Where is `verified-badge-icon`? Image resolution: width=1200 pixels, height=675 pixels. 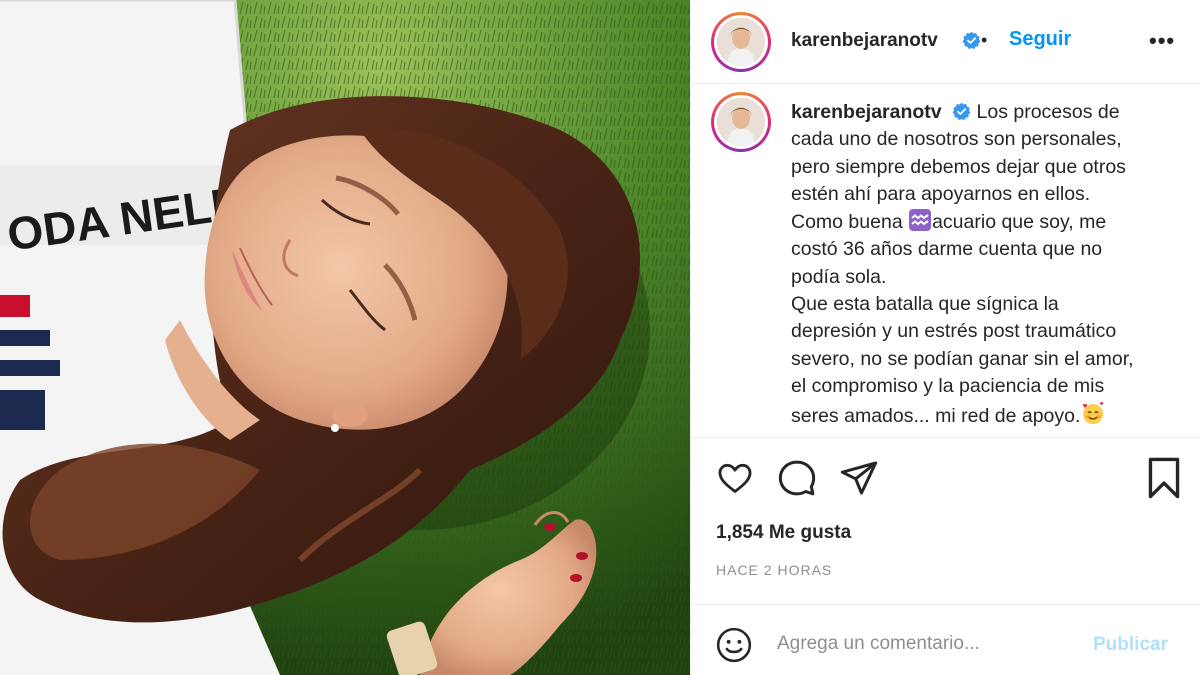
verified-badge-icon is located at coordinates (971, 40).